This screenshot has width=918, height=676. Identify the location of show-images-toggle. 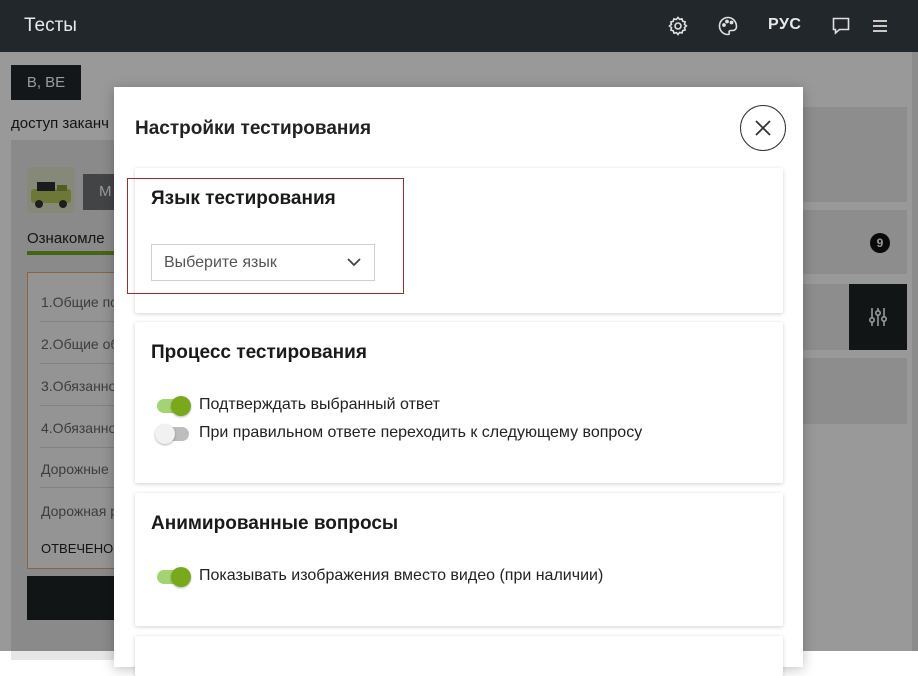
(173, 576).